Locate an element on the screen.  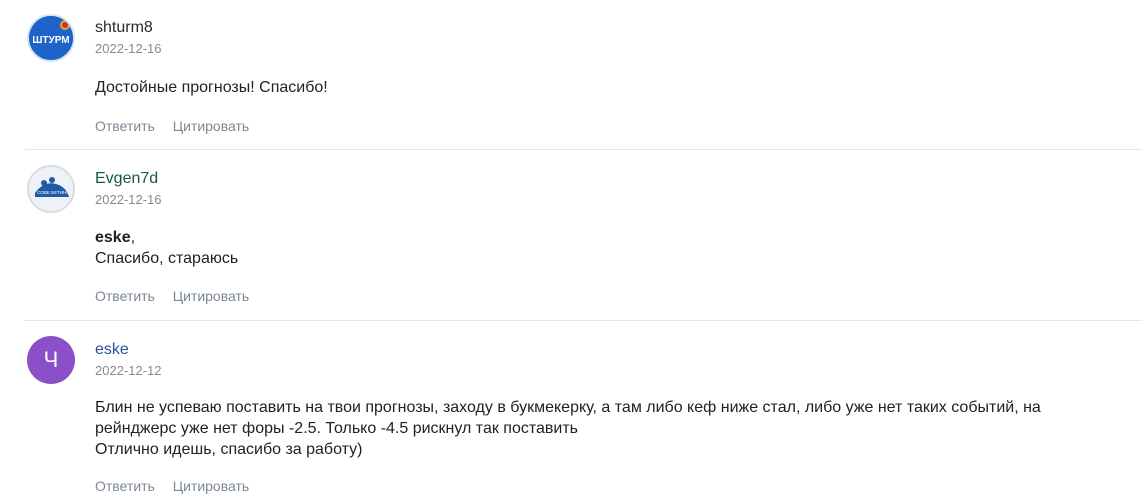
comment-text: eske, Спасибо, стараюсь is located at coordinates (595, 248).